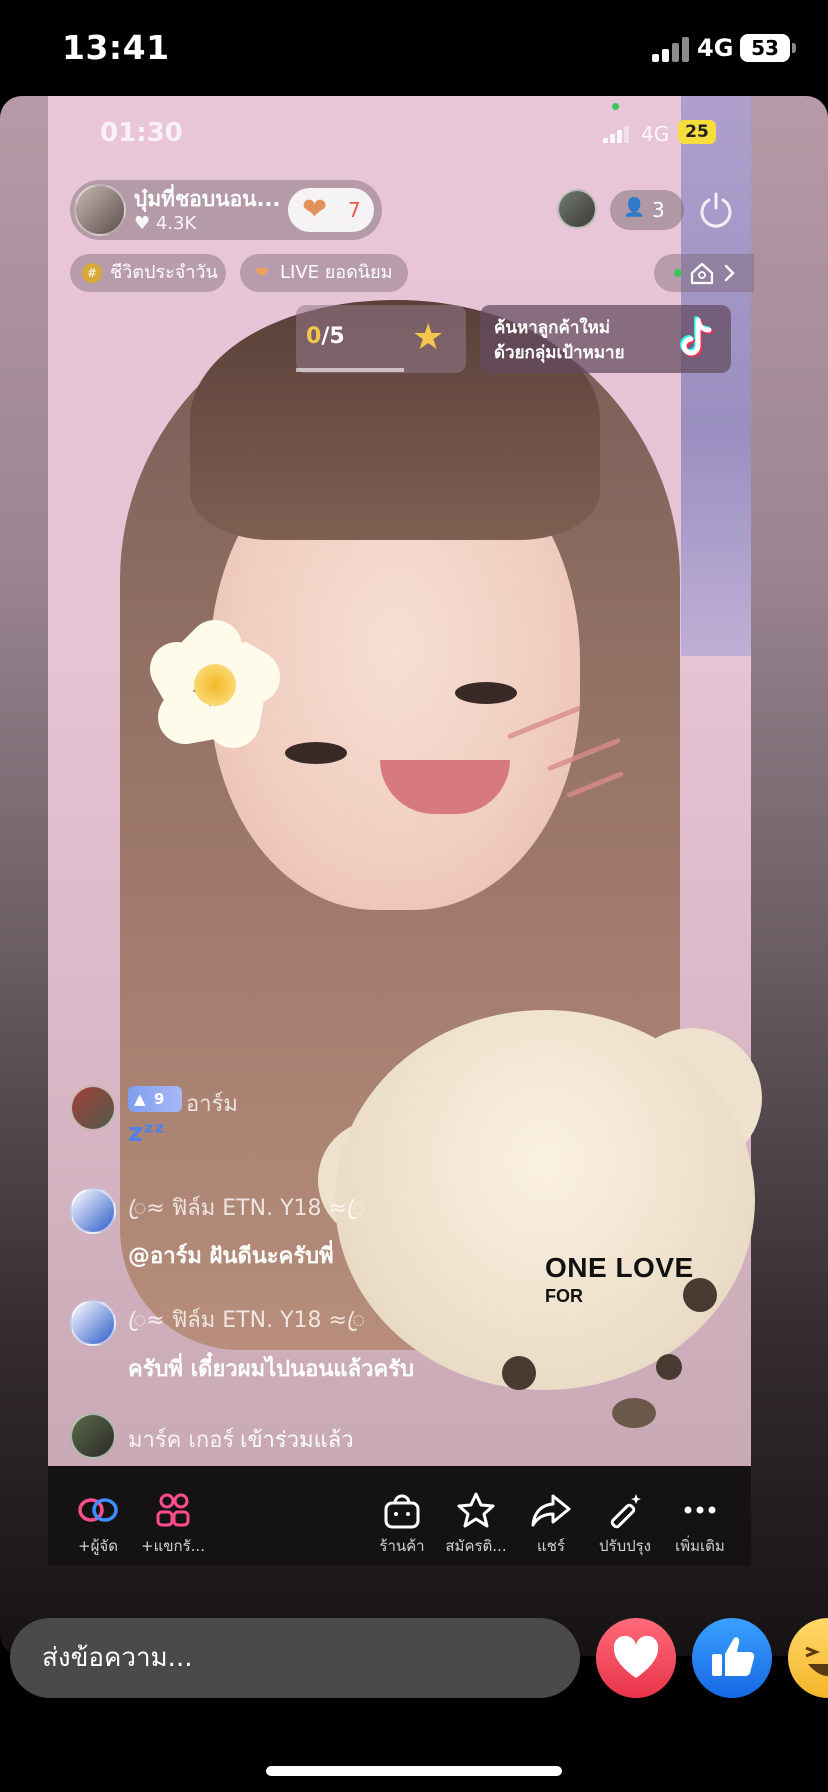 This screenshot has width=828, height=1792. I want to click on recorded-network-type: 4G, so click(655, 134).